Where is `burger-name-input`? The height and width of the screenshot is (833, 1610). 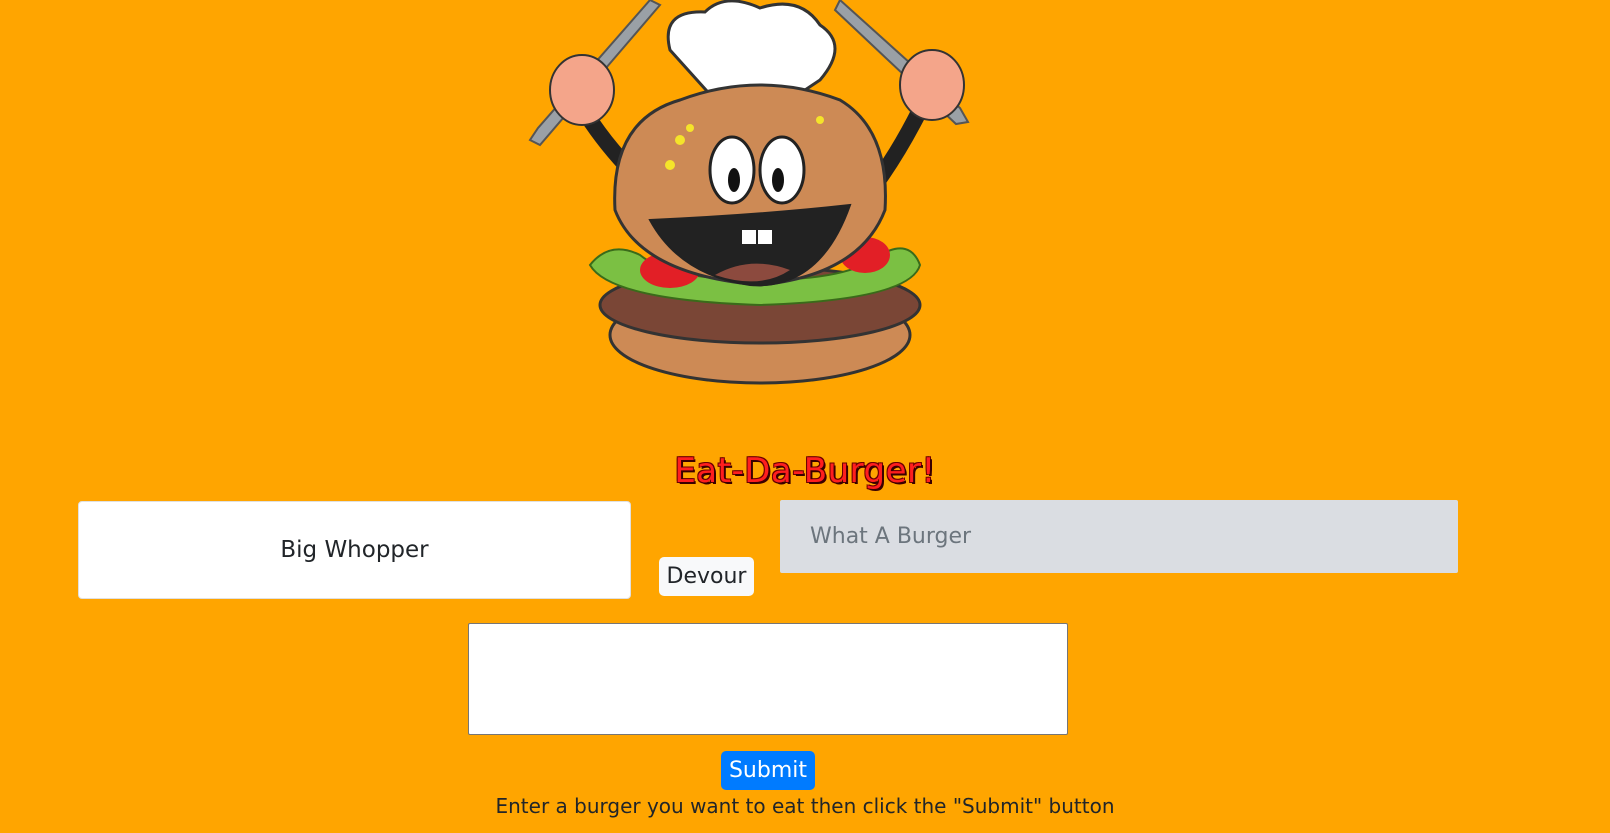
burger-name-input is located at coordinates (768, 679).